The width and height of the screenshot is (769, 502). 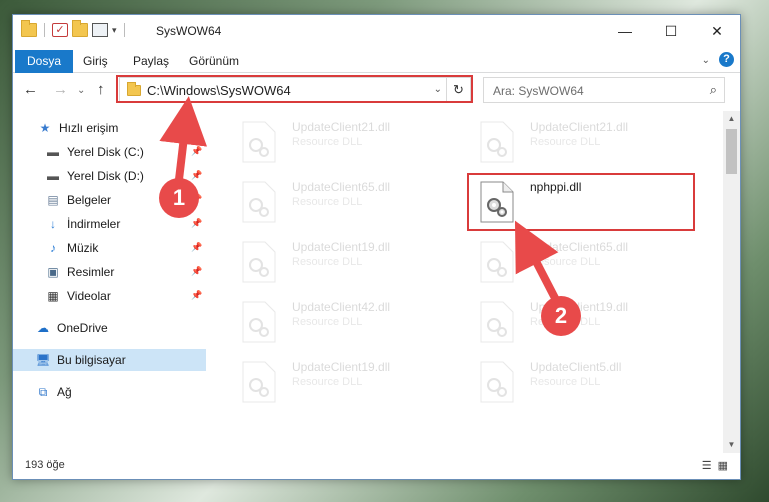 I want to click on nav-quick-access: ★ Hızlı erişim, so click(x=109, y=128).